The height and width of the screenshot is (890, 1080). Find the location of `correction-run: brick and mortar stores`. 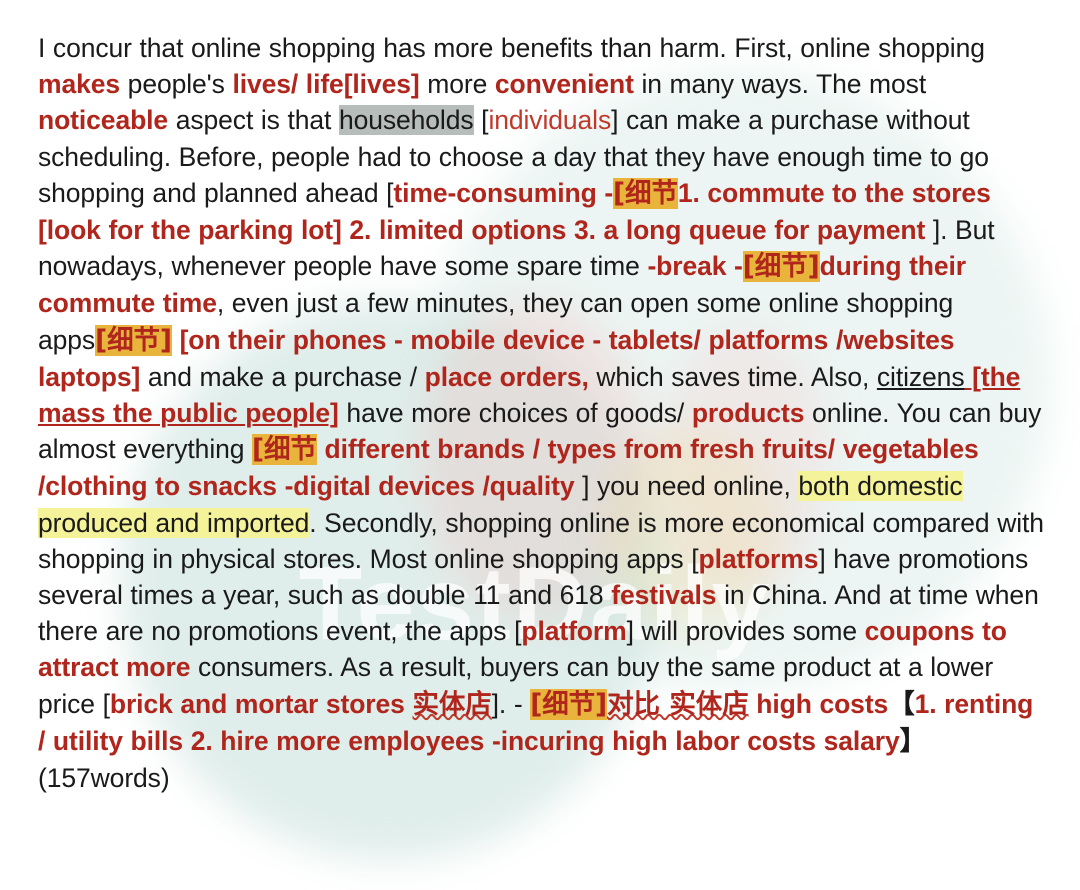

correction-run: brick and mortar stores is located at coordinates (261, 703).